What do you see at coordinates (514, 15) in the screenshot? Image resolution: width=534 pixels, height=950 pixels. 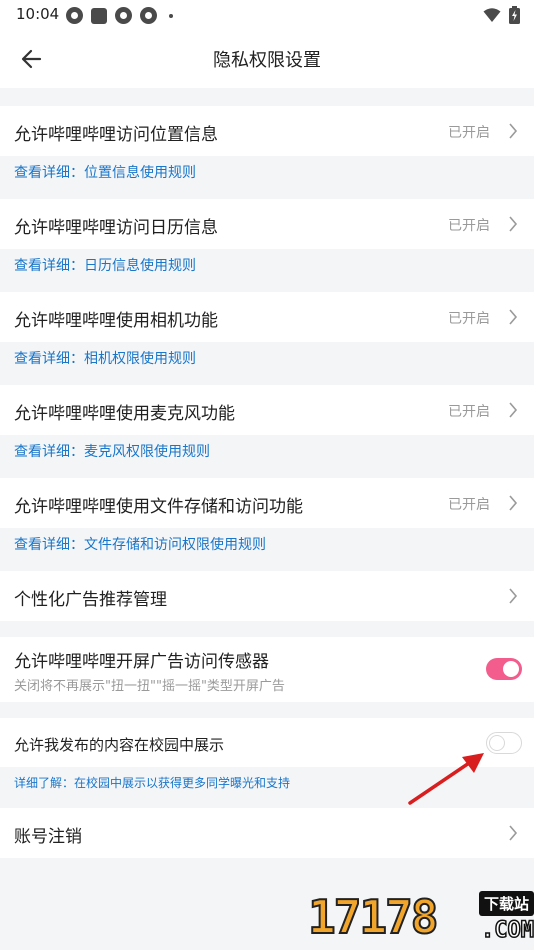 I see `battery-icon` at bounding box center [514, 15].